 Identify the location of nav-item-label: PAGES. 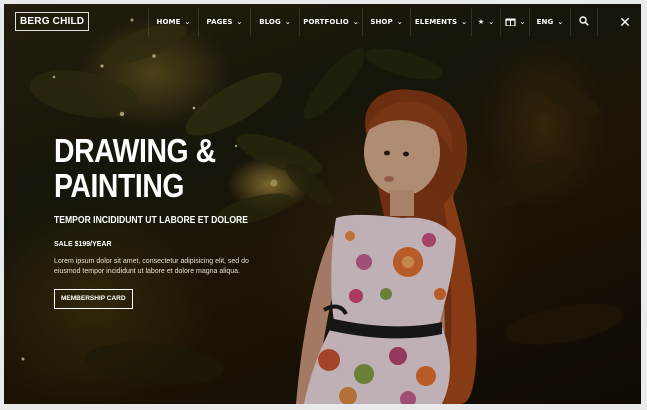
(219, 22).